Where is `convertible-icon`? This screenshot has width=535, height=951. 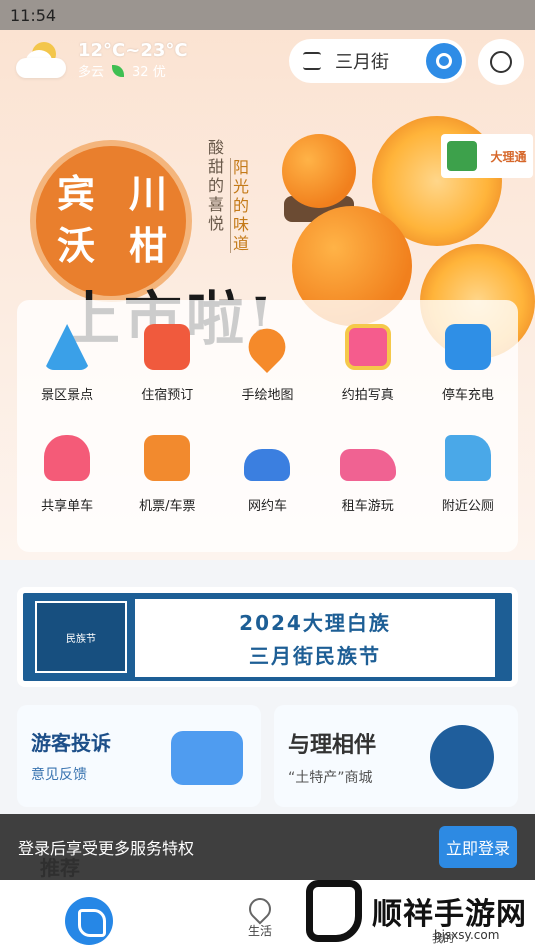 convertible-icon is located at coordinates (367, 465).